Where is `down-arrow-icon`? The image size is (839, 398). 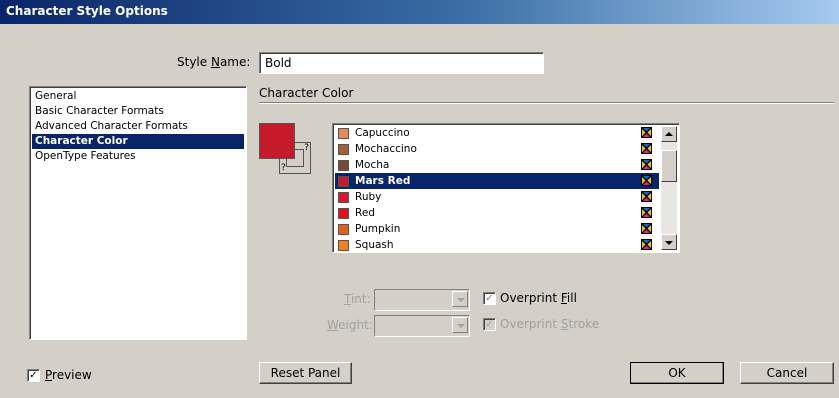 down-arrow-icon is located at coordinates (669, 243).